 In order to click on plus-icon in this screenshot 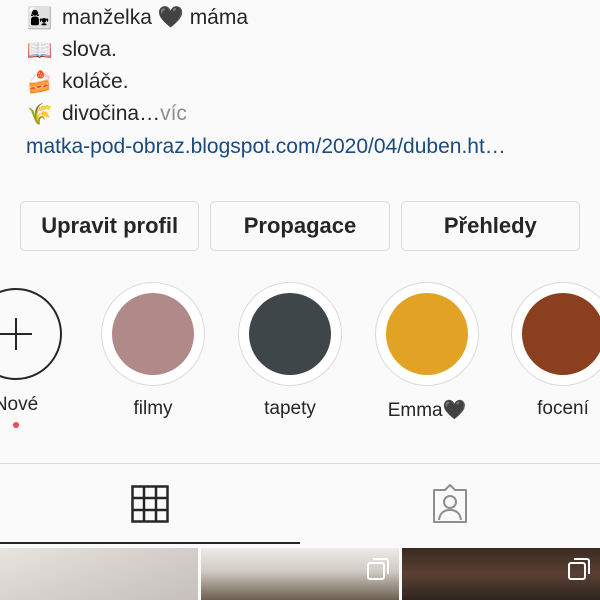, I will do `click(16, 334)`.